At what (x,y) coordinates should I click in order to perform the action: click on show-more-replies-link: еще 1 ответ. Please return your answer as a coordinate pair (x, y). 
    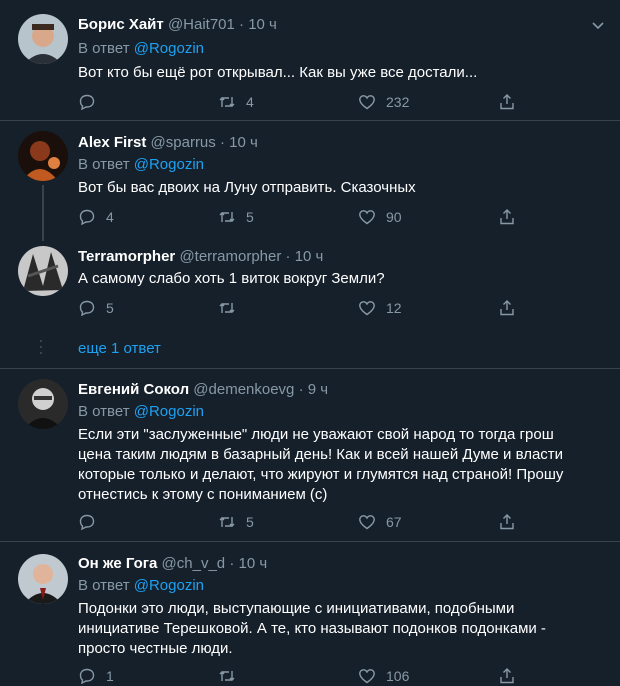
    Looking at the image, I should click on (119, 348).